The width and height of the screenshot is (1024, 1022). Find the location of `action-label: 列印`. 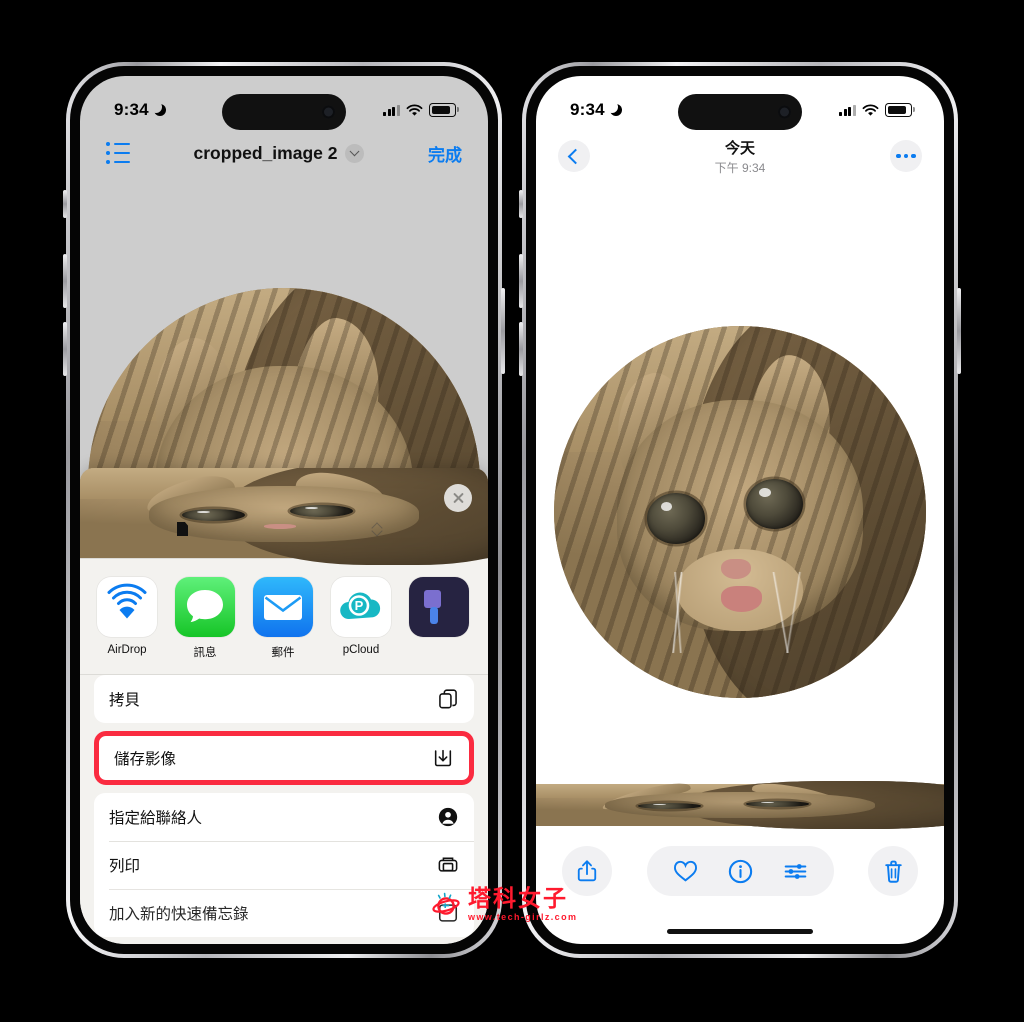

action-label: 列印 is located at coordinates (125, 866).